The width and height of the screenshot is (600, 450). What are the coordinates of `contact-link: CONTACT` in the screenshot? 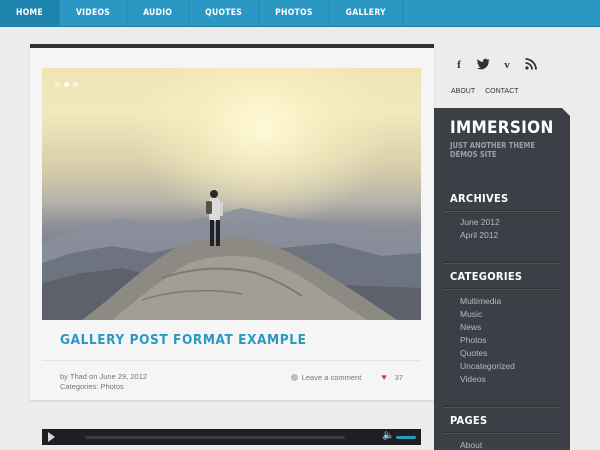 It's located at (501, 91).